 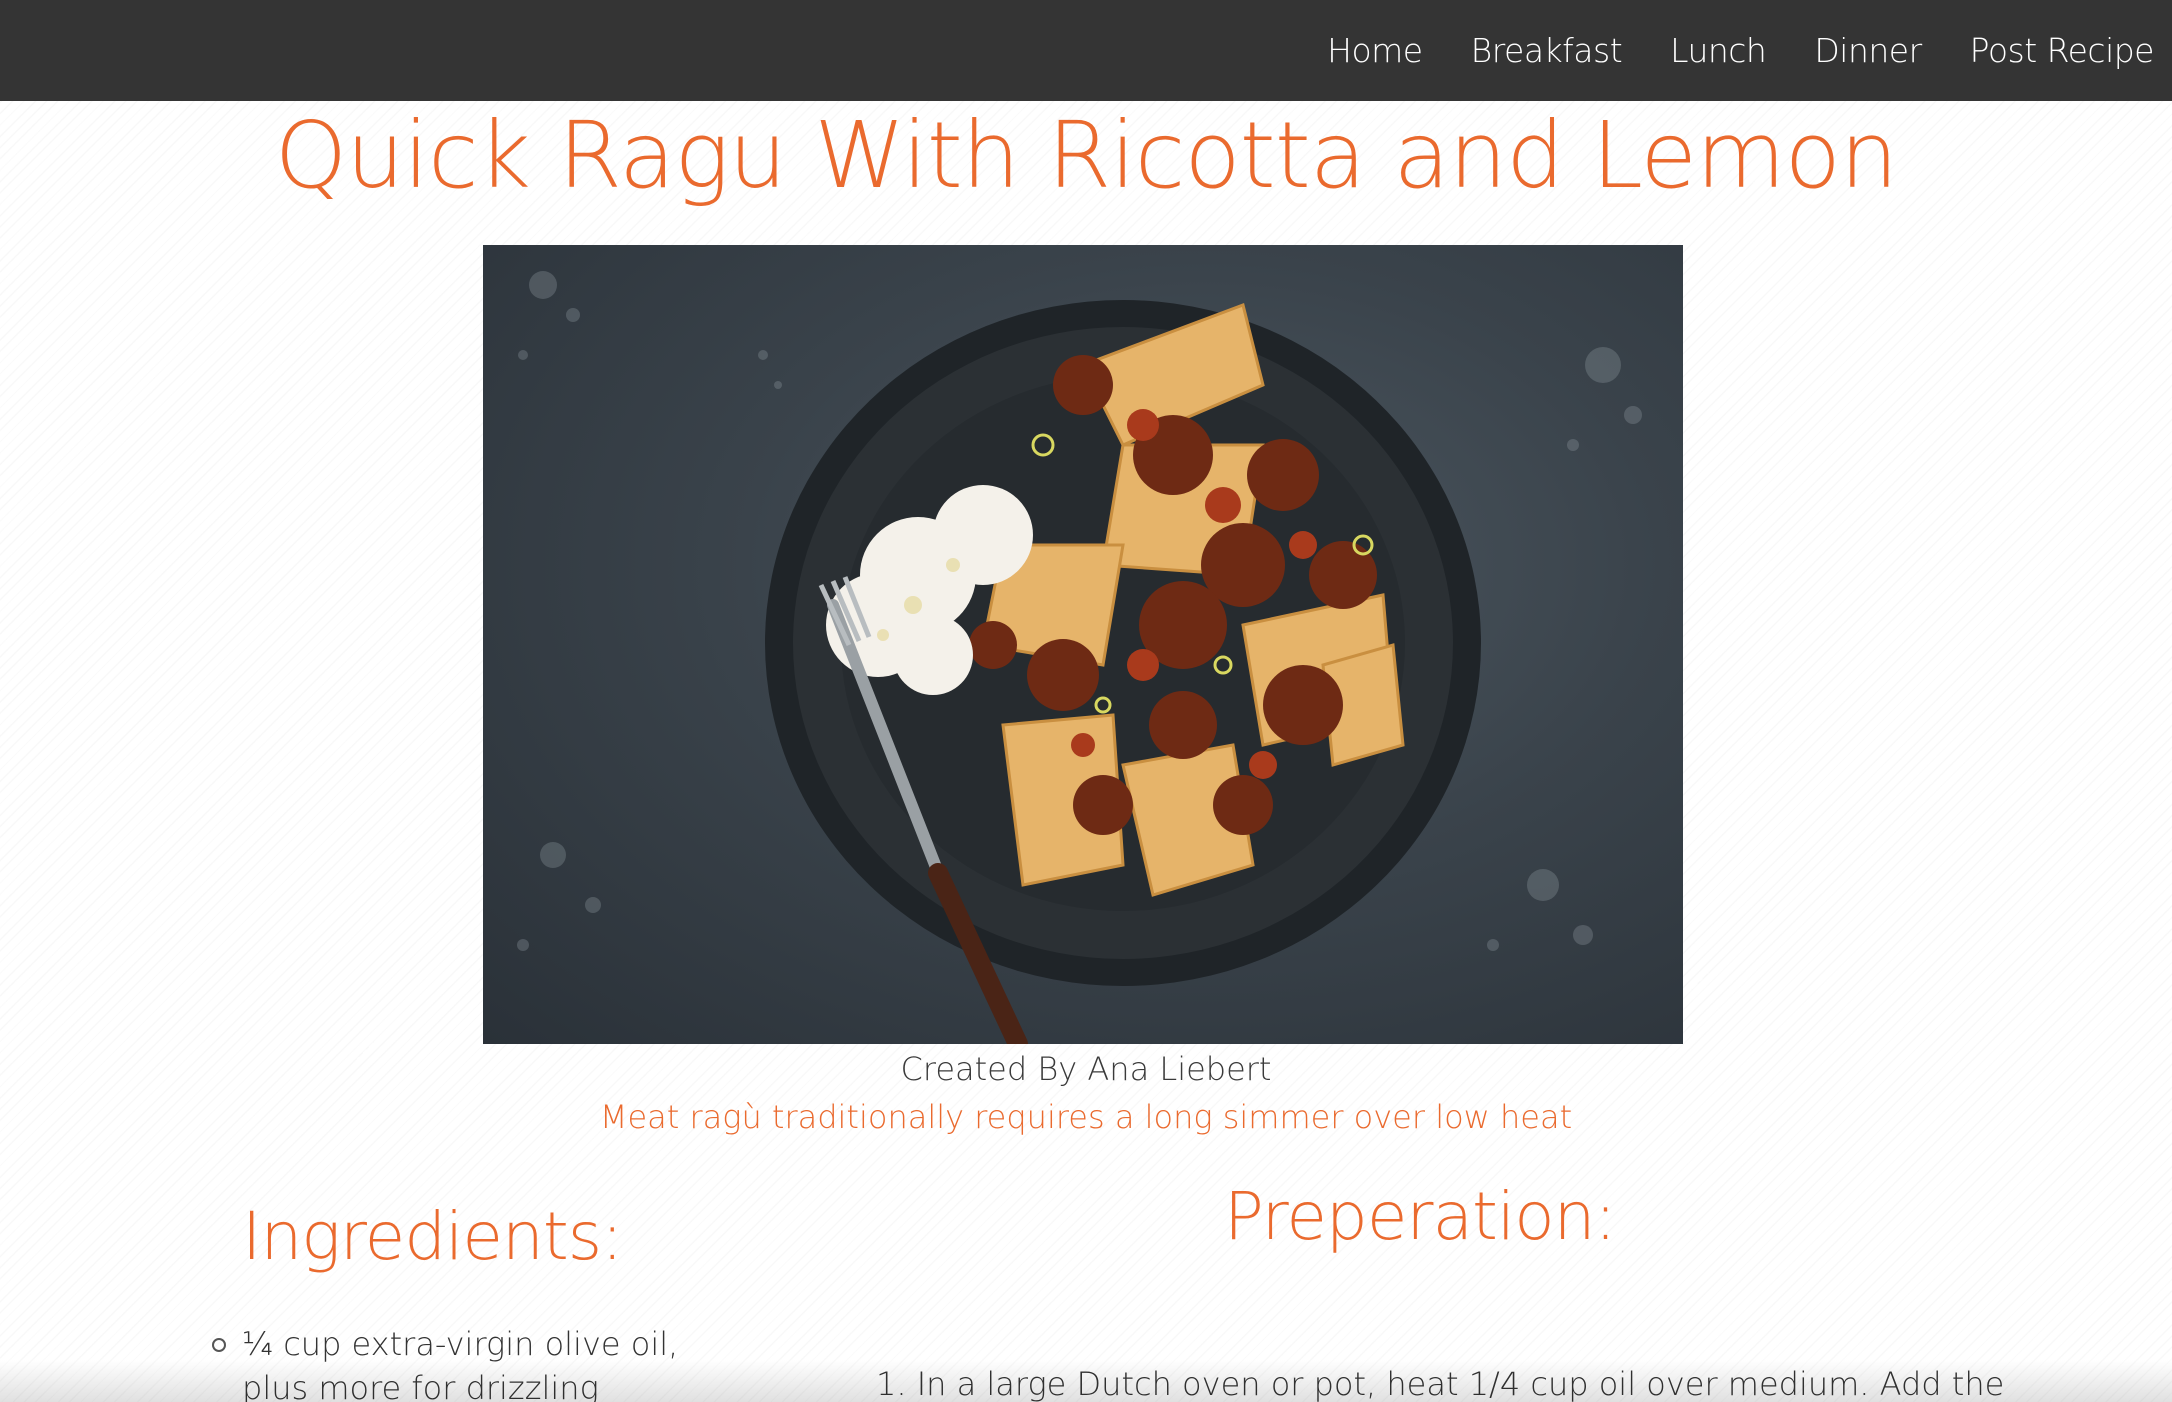 I want to click on recipe-title: Quick Ragu With Ricotta and Lemon, so click(x=1086, y=155).